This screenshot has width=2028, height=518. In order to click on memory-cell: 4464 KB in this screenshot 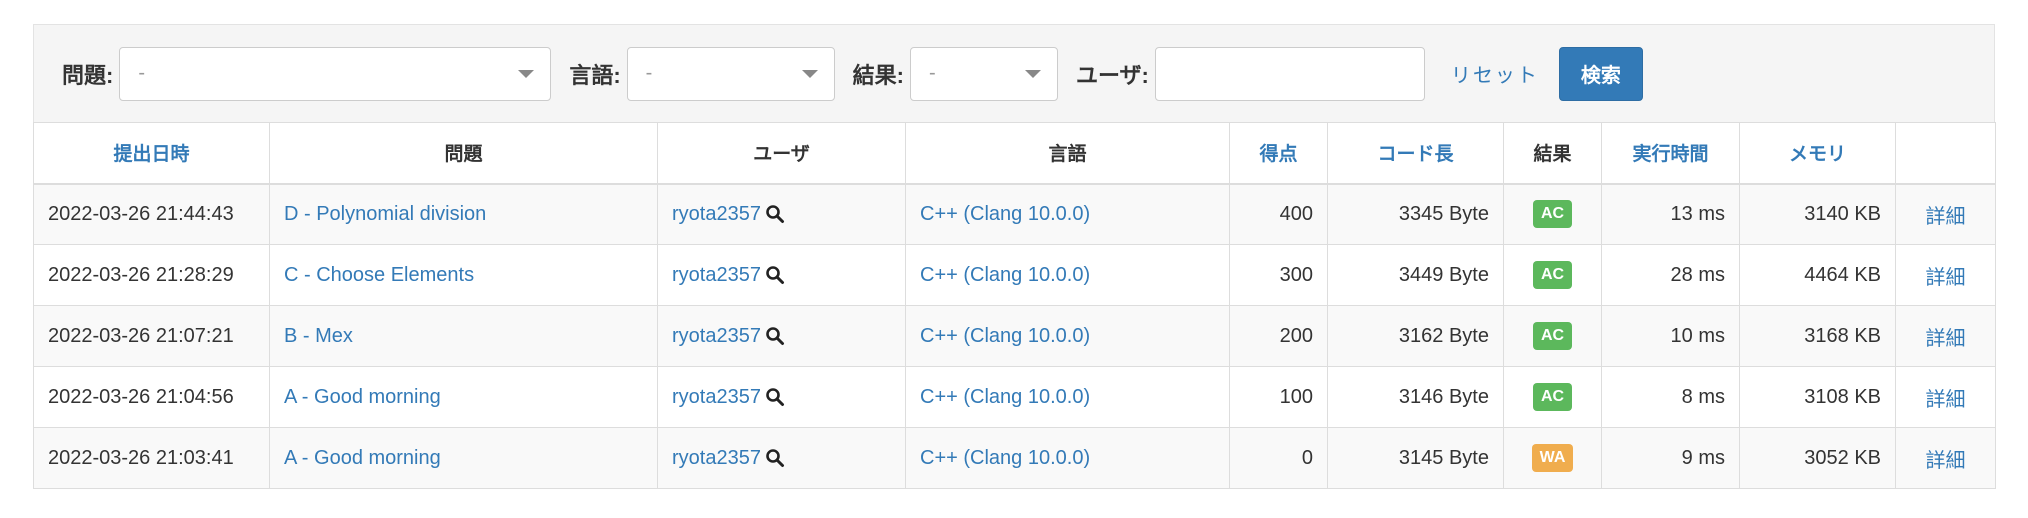, I will do `click(1817, 275)`.